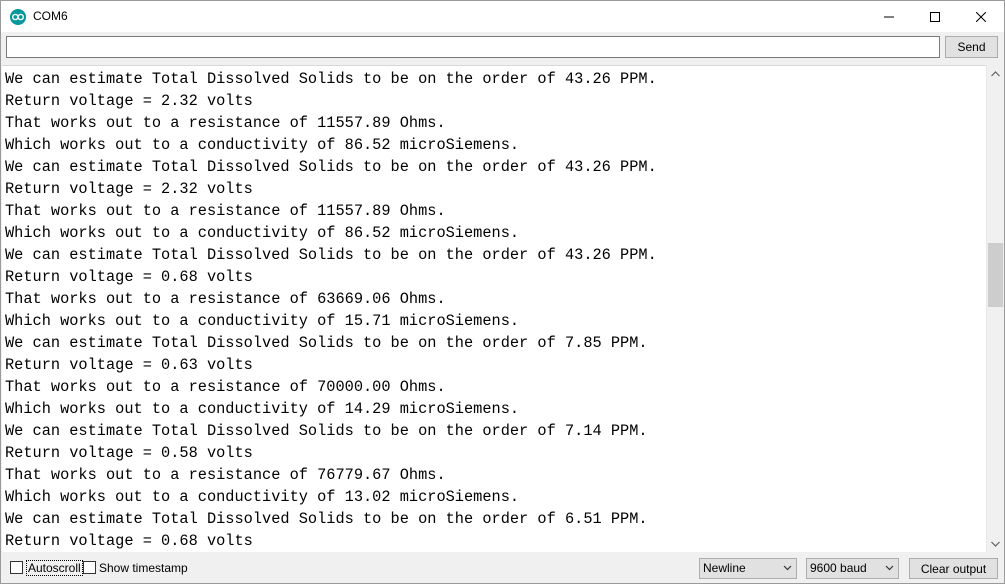 The image size is (1005, 584). I want to click on send-button: Send, so click(971, 47).